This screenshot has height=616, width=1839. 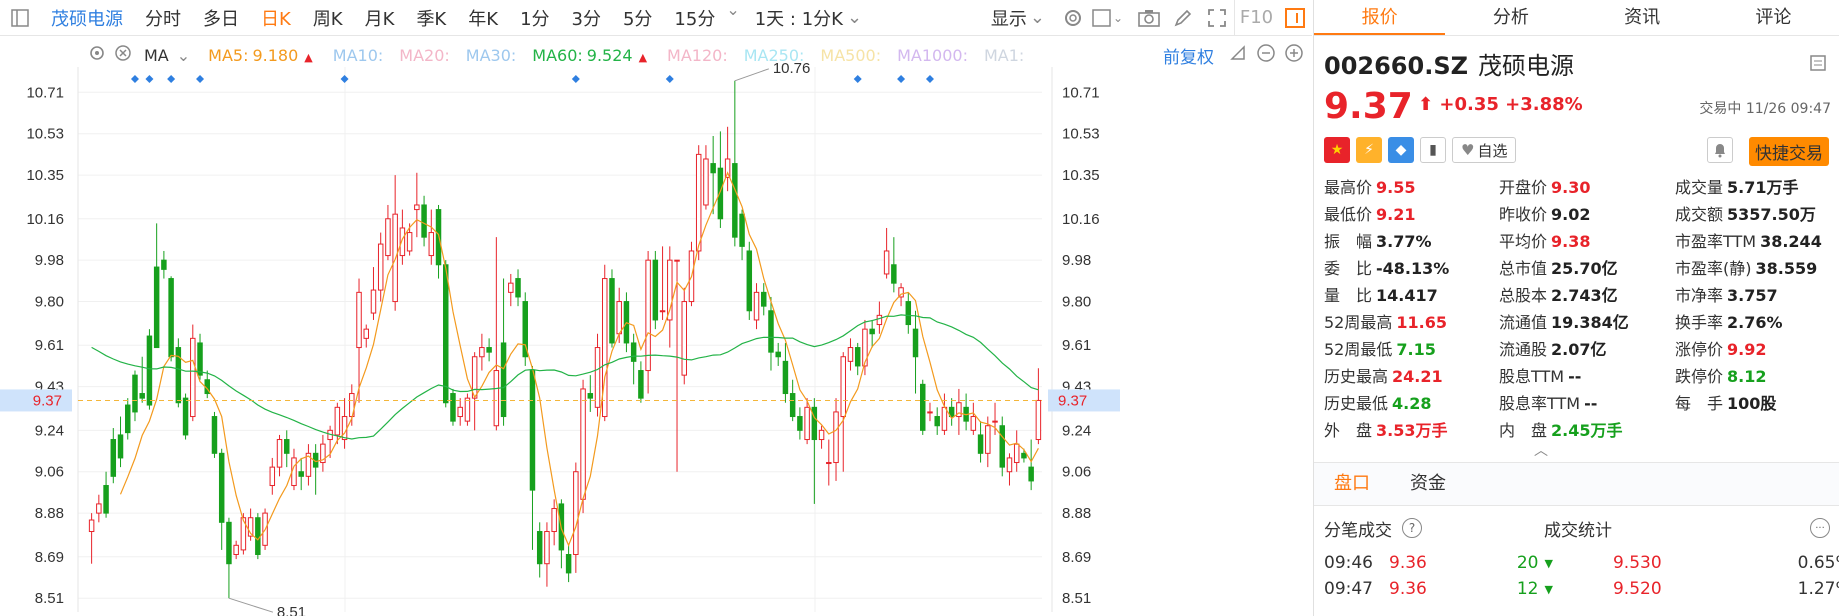 I want to click on china-flag-icon: ★, so click(x=1337, y=150).